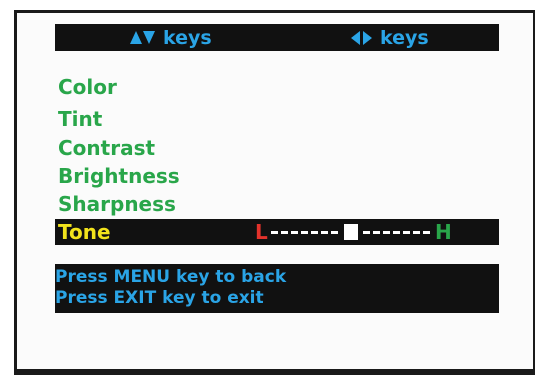 This screenshot has height=385, width=549. I want to click on up-down-keys-label: keys, so click(187, 37).